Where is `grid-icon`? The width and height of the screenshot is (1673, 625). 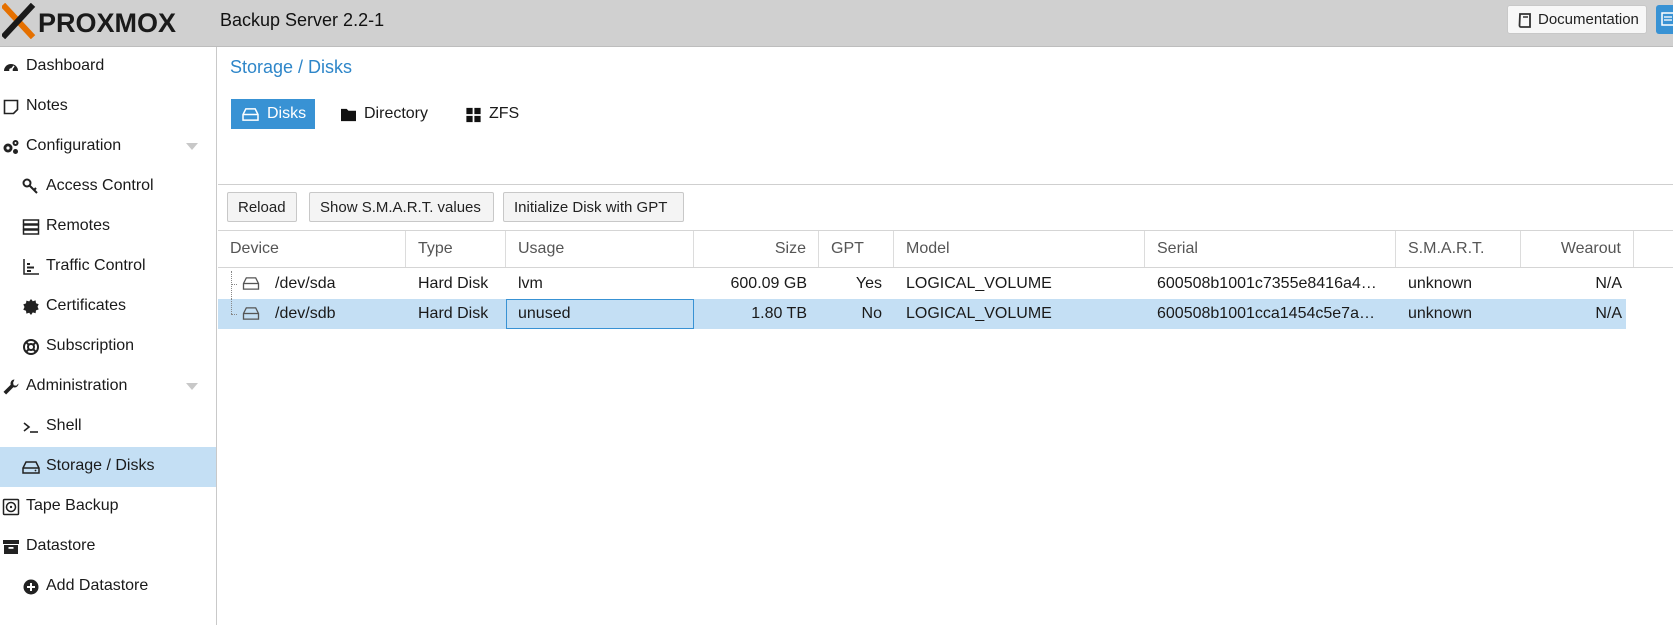
grid-icon is located at coordinates (473, 115).